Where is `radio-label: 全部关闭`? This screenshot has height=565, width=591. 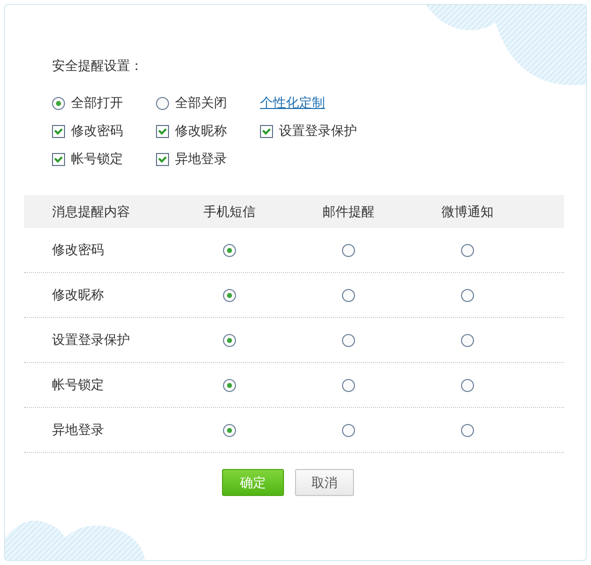 radio-label: 全部关闭 is located at coordinates (201, 103).